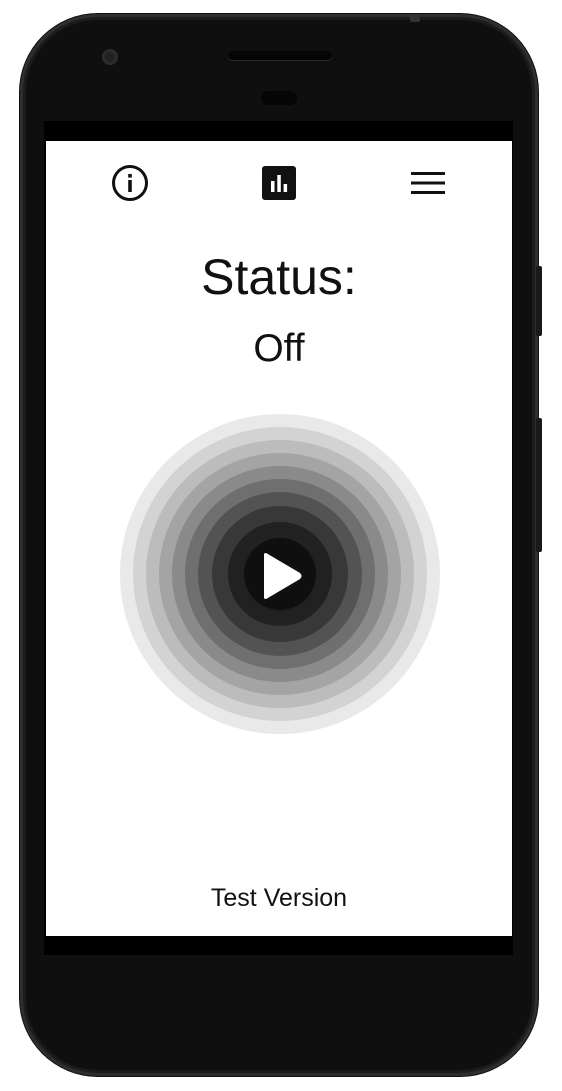 Image resolution: width=562 pixels, height=1091 pixels. I want to click on hamburger-menu-icon, so click(428, 183).